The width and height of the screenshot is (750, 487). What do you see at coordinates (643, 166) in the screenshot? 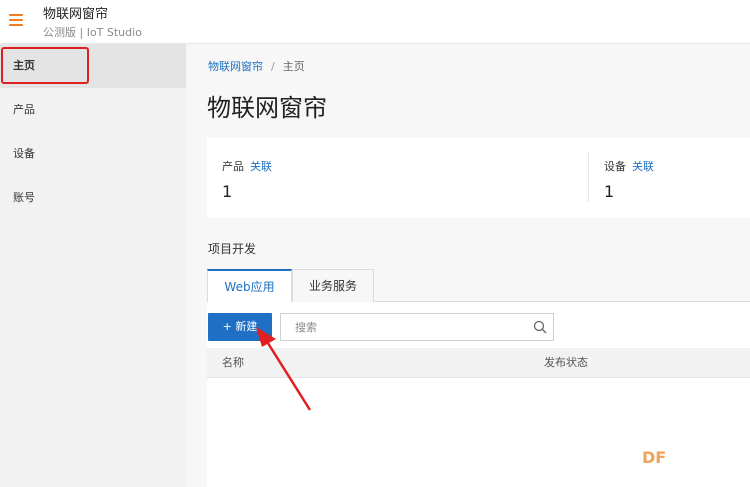
I see `device-associate-link: 关联` at bounding box center [643, 166].